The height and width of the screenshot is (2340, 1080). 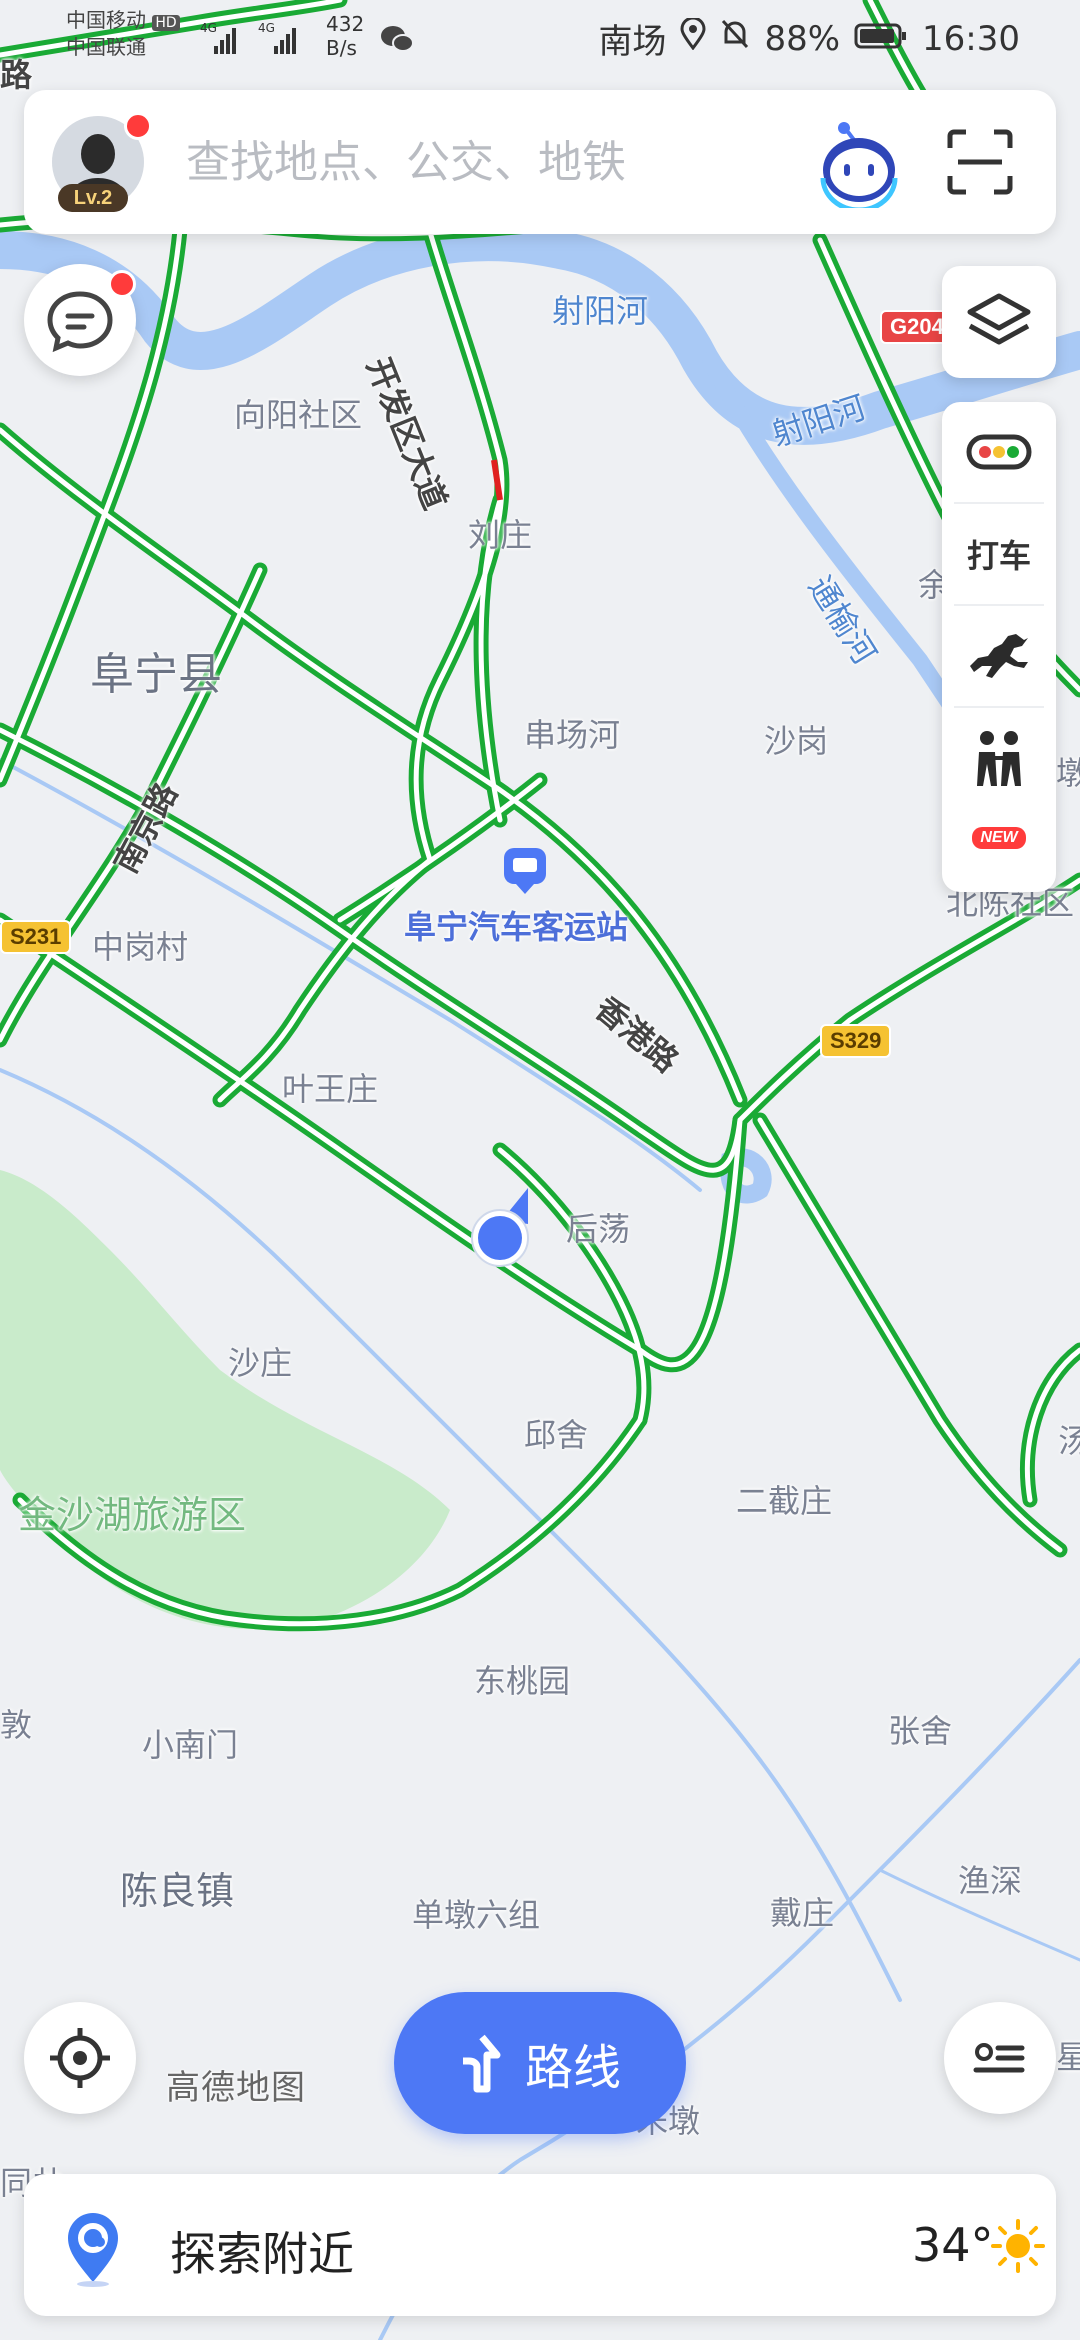 I want to click on family-button, so click(x=999, y=758).